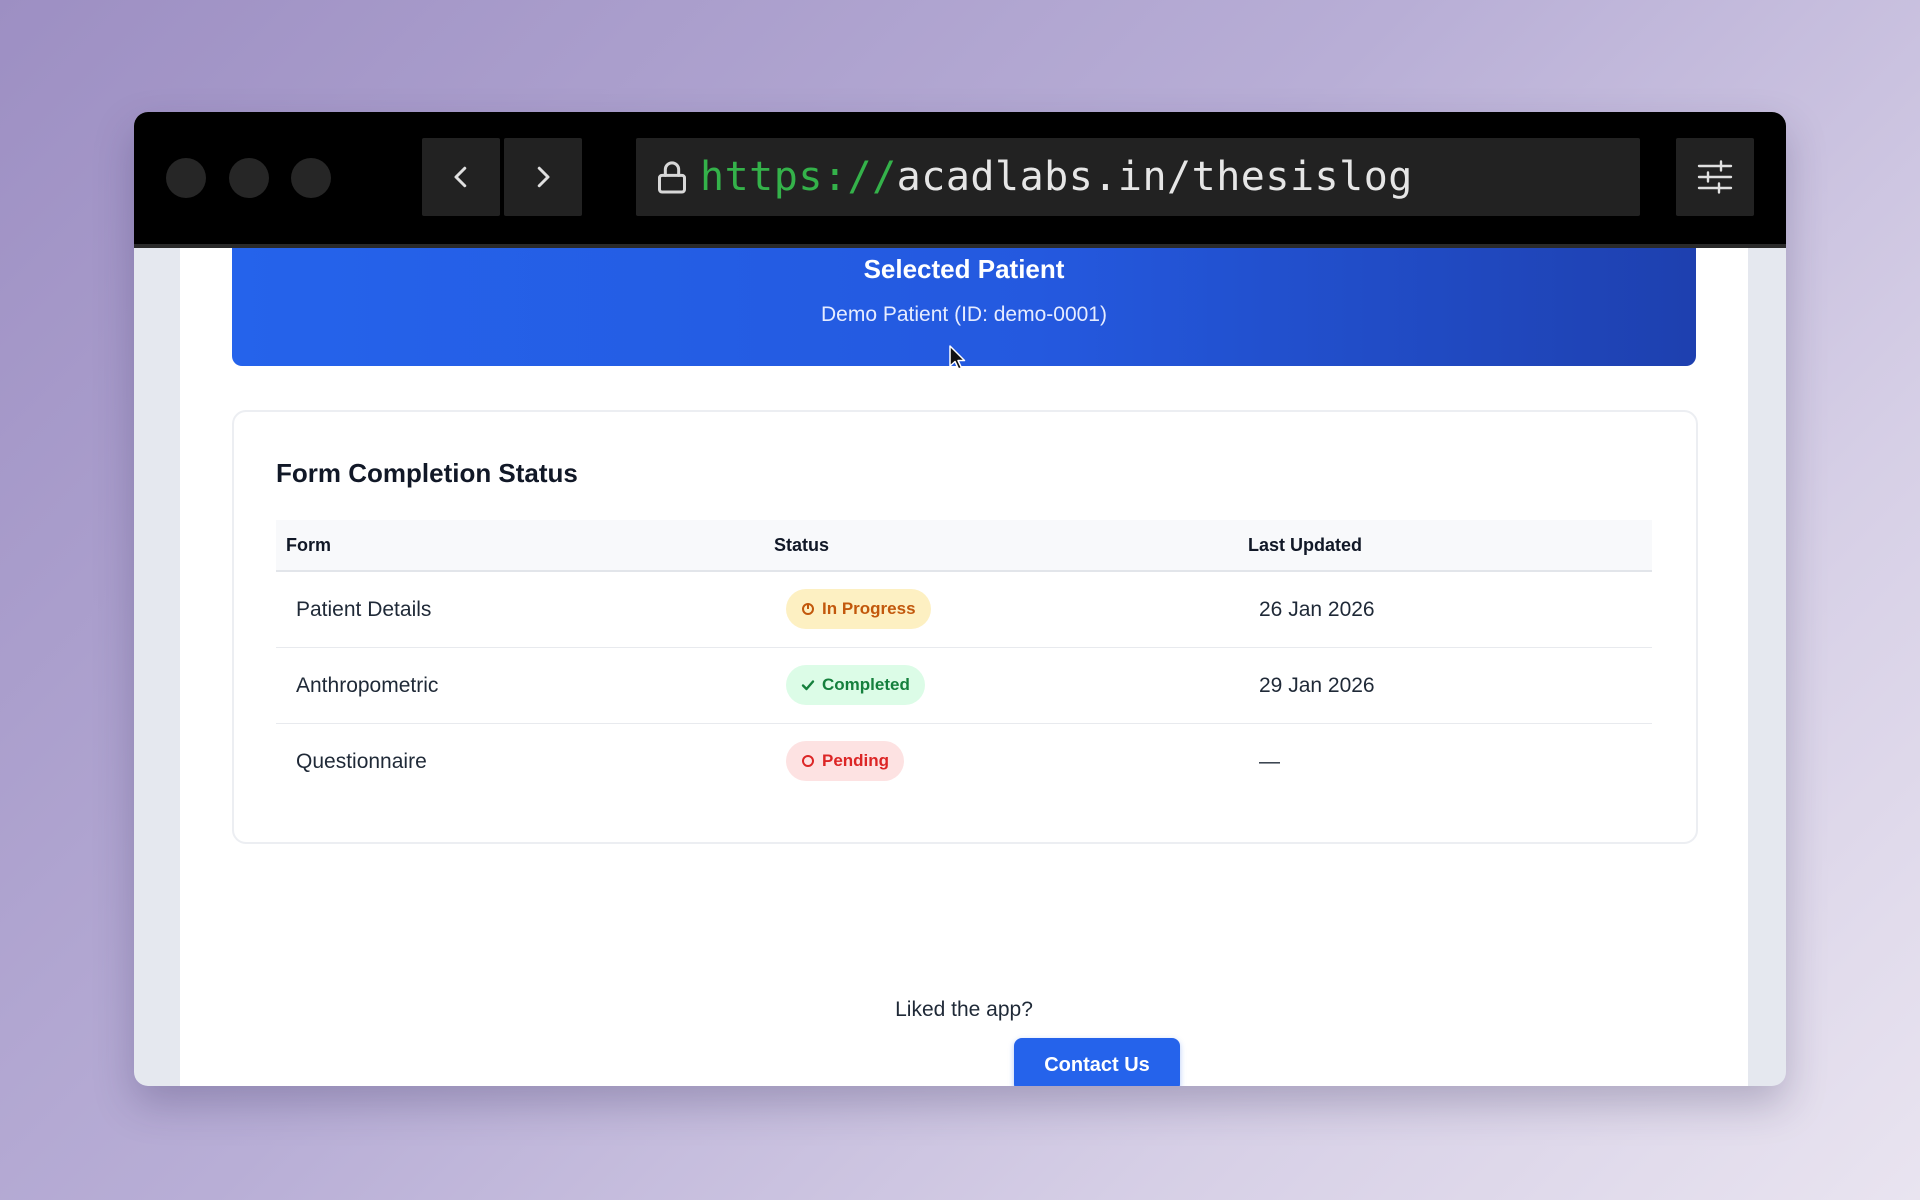 The height and width of the screenshot is (1200, 1920). Describe the element at coordinates (808, 761) in the screenshot. I see `empty-circle-icon` at that location.